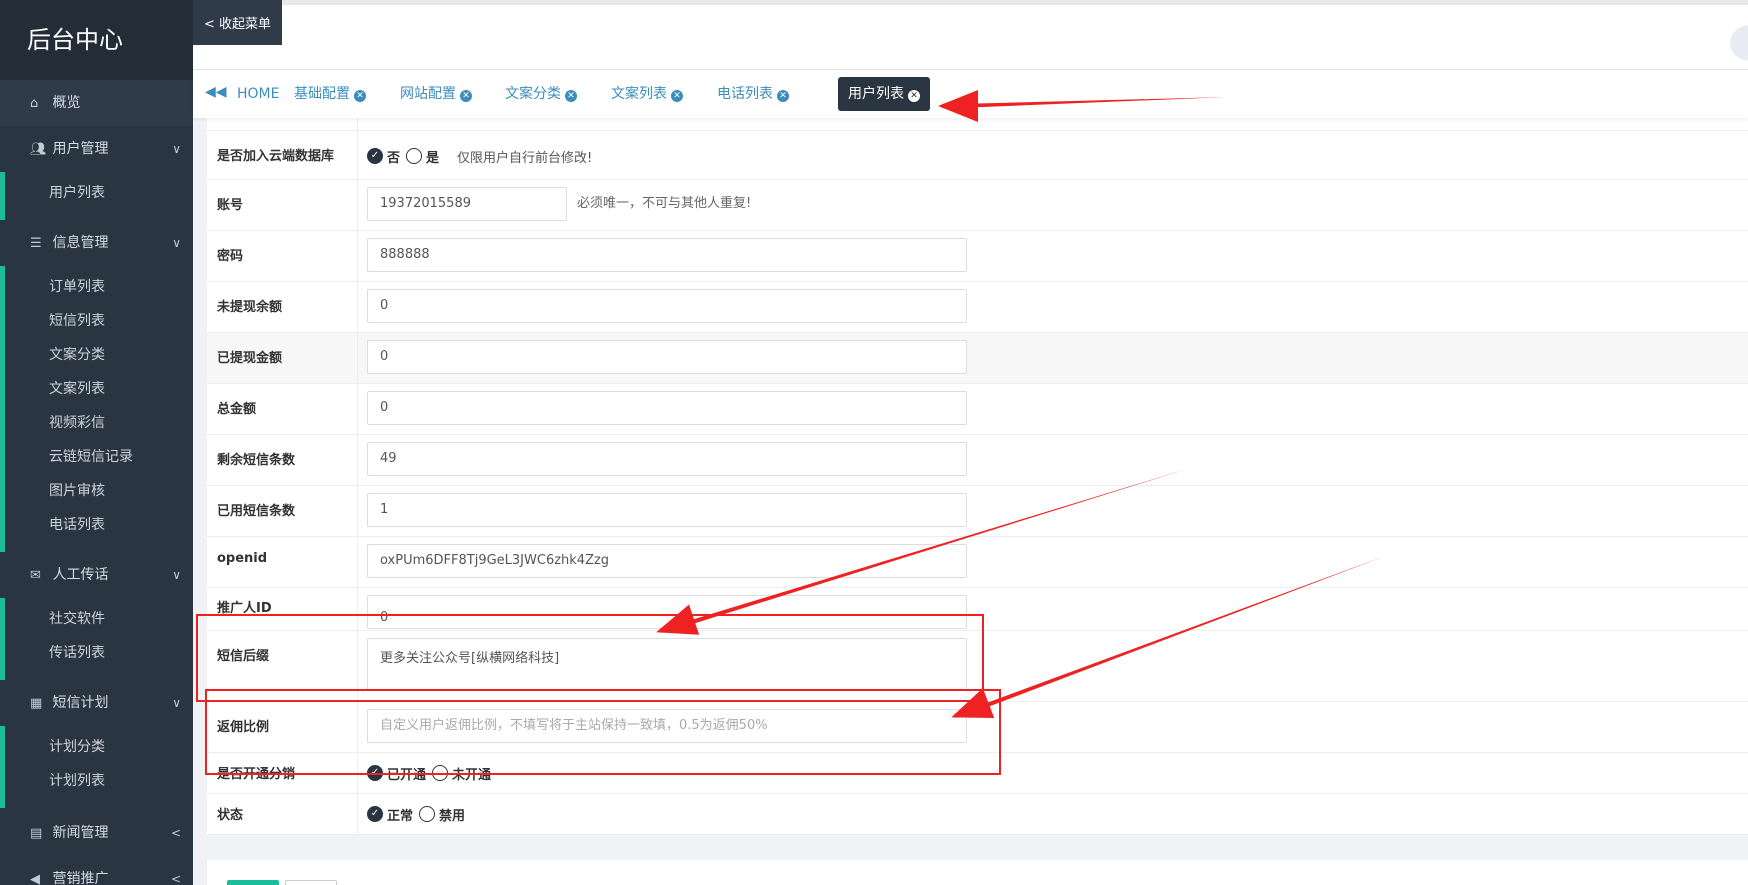  I want to click on status-option-normal: ✓ 正常, so click(390, 814).